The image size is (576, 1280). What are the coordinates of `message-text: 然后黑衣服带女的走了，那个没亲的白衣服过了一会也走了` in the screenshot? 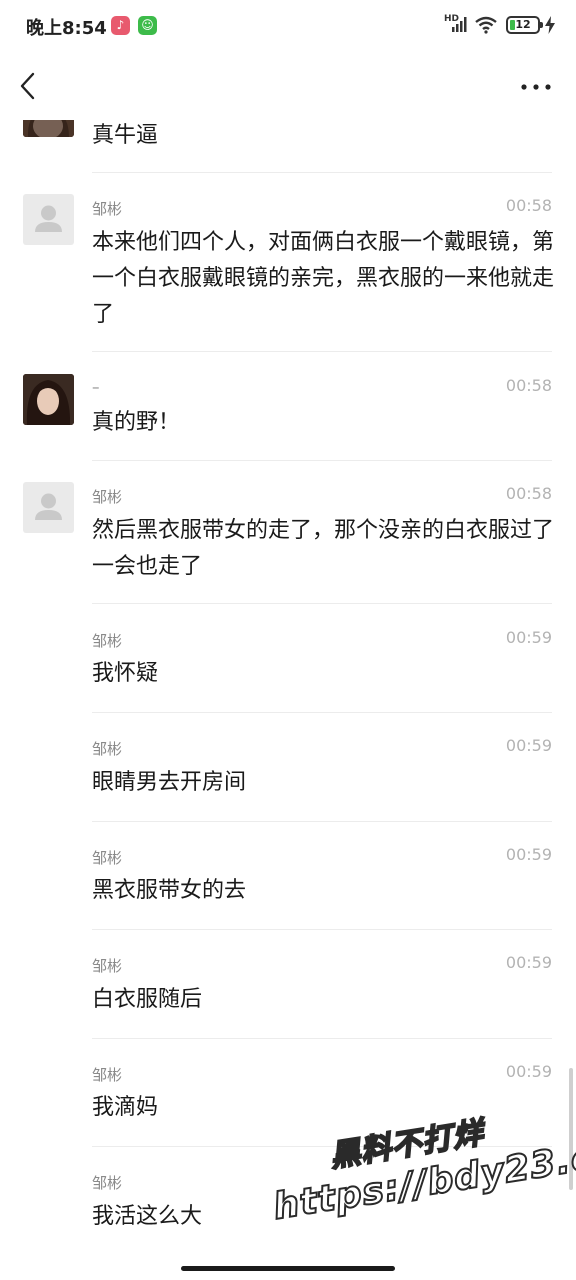 It's located at (323, 548).